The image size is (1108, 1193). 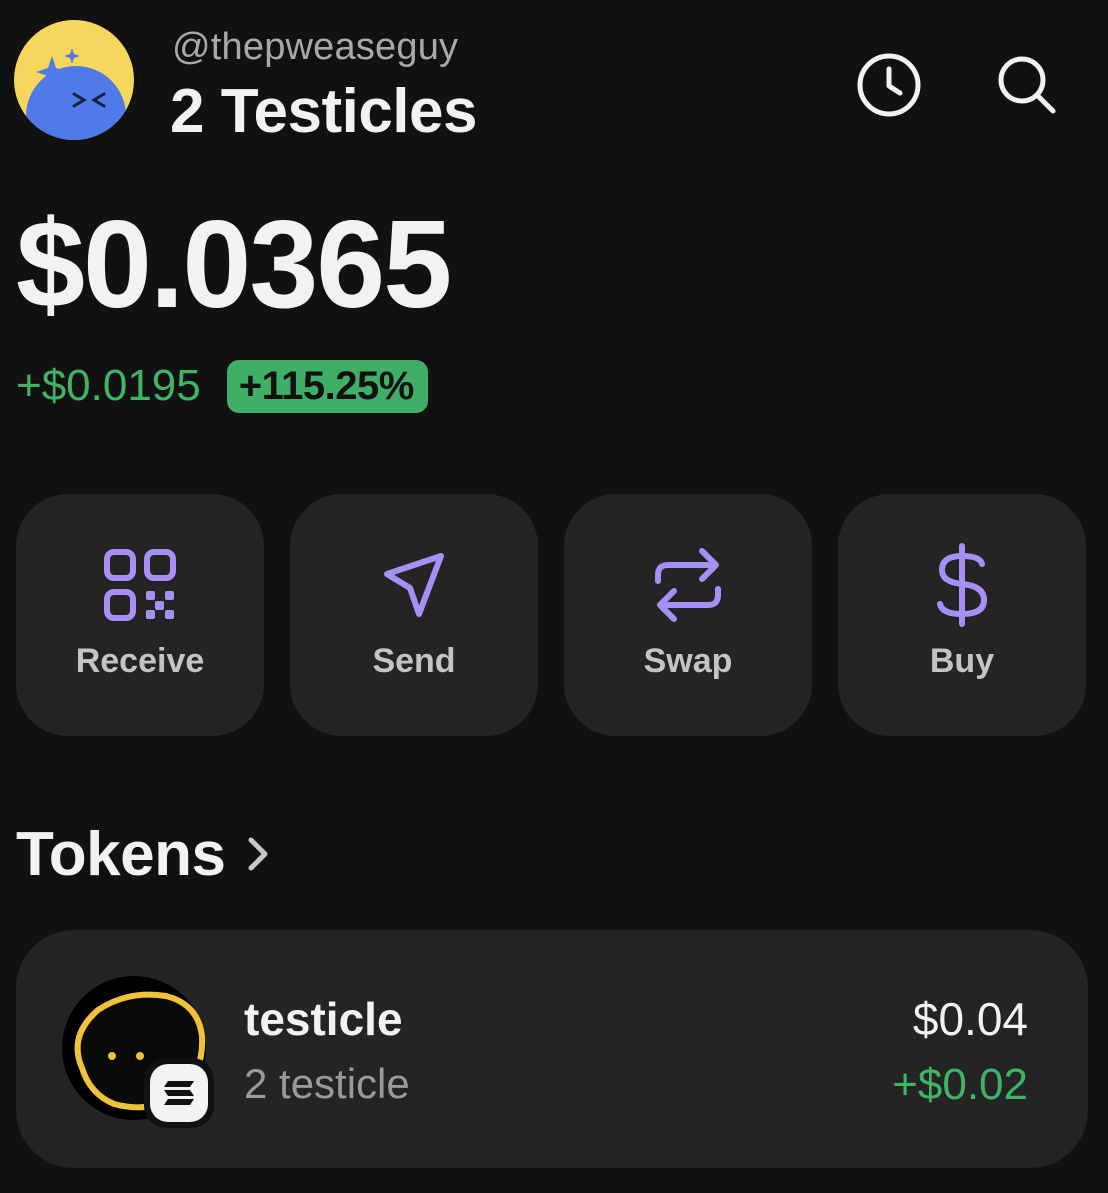 I want to click on clock-icon, so click(x=889, y=85).